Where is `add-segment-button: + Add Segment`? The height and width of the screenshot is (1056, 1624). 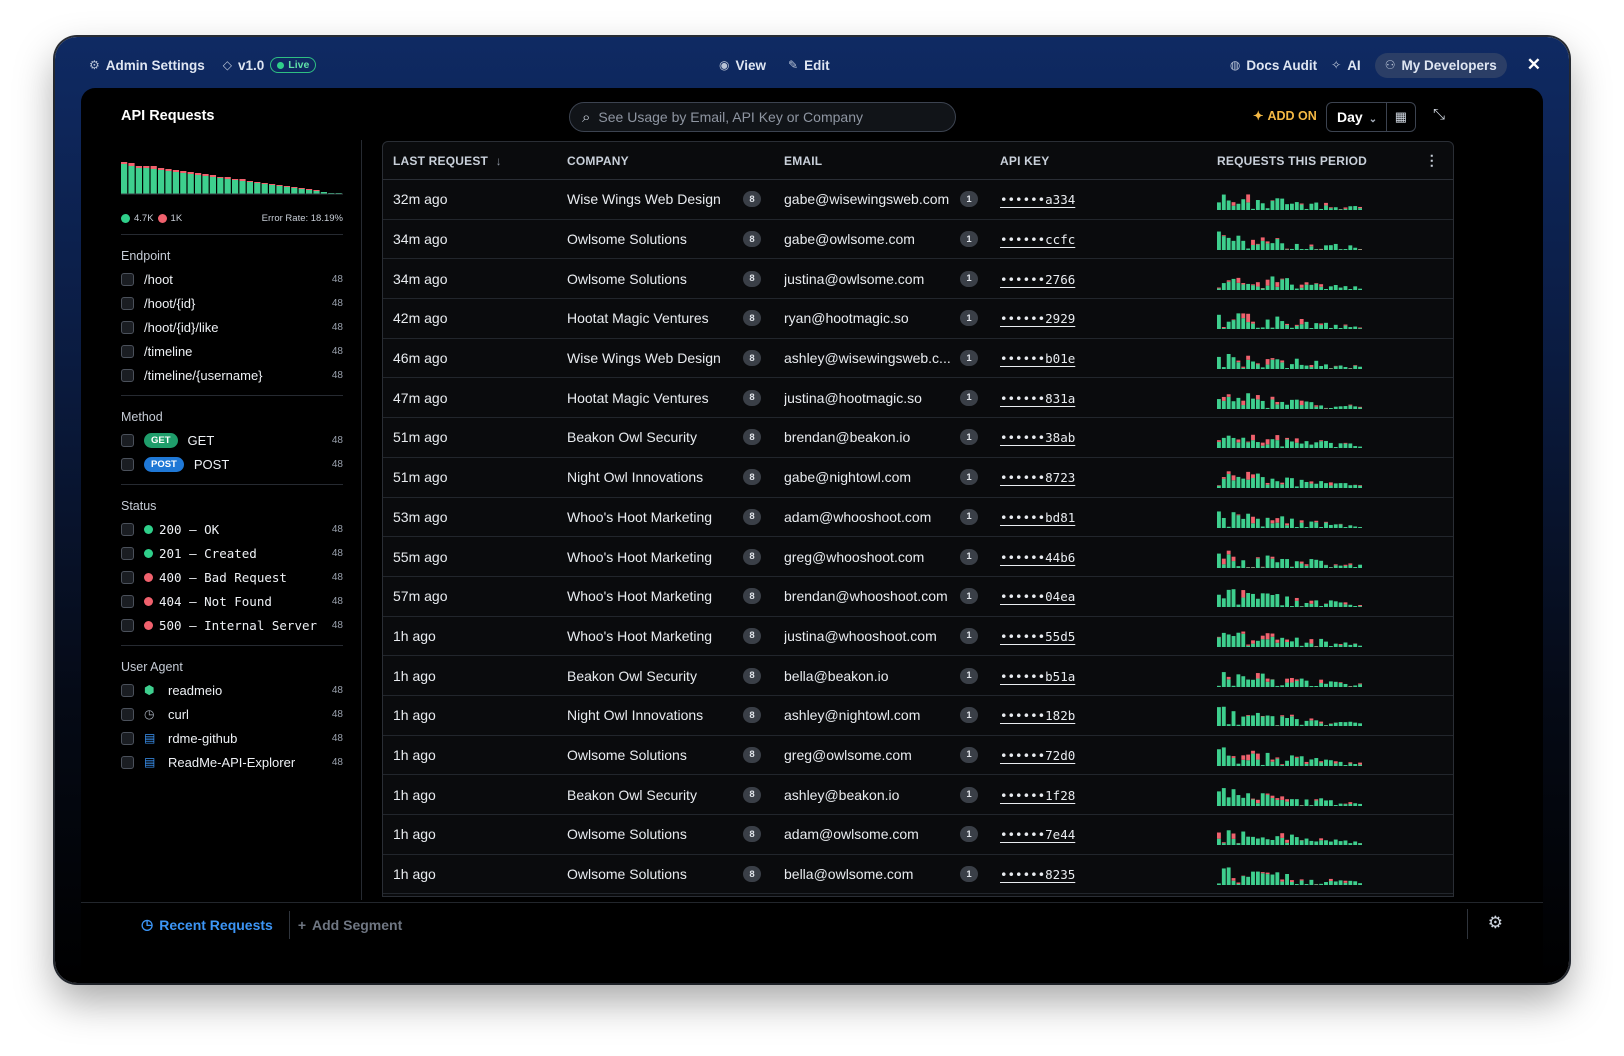
add-segment-button: + Add Segment is located at coordinates (350, 925).